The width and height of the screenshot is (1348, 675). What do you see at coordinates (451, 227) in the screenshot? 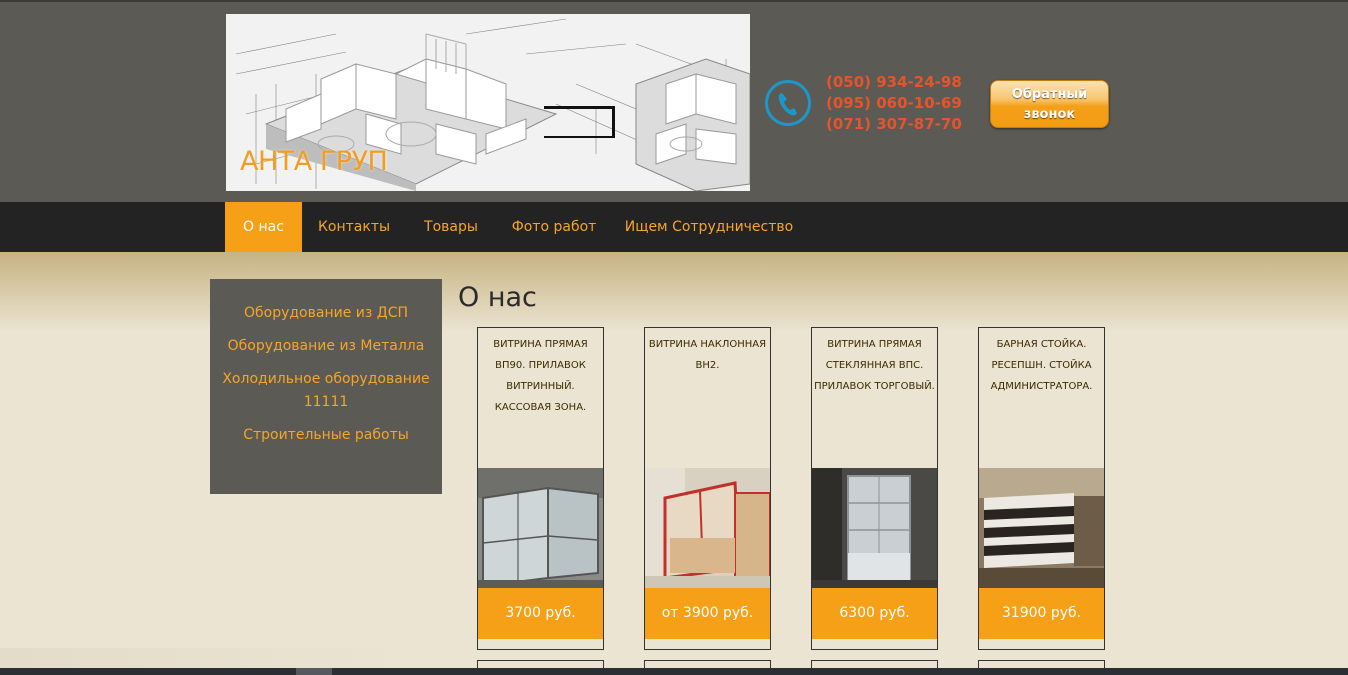
I see `nav-item-products: Товары` at bounding box center [451, 227].